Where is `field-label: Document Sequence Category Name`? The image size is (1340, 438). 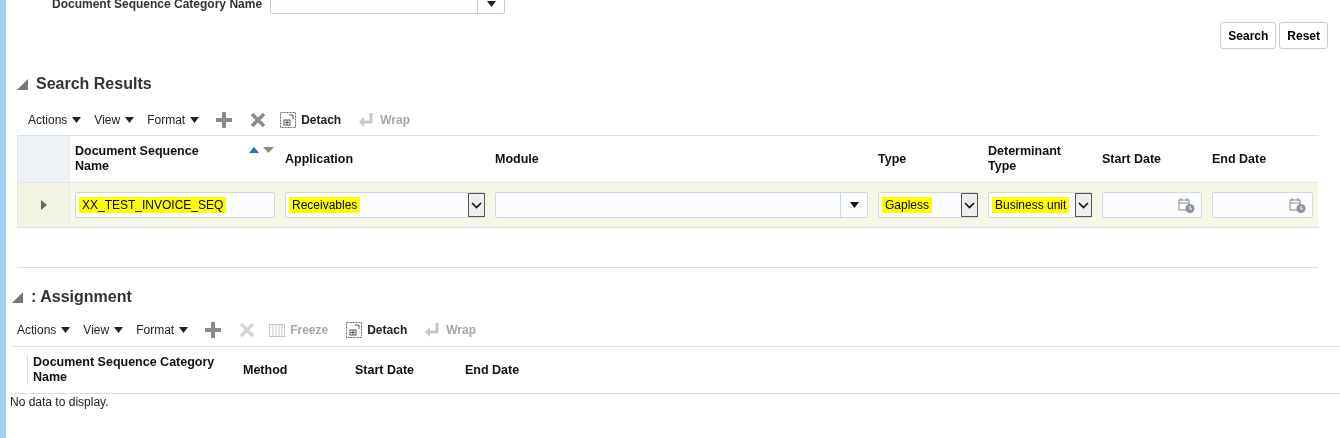
field-label: Document Sequence Category Name is located at coordinates (157, 5).